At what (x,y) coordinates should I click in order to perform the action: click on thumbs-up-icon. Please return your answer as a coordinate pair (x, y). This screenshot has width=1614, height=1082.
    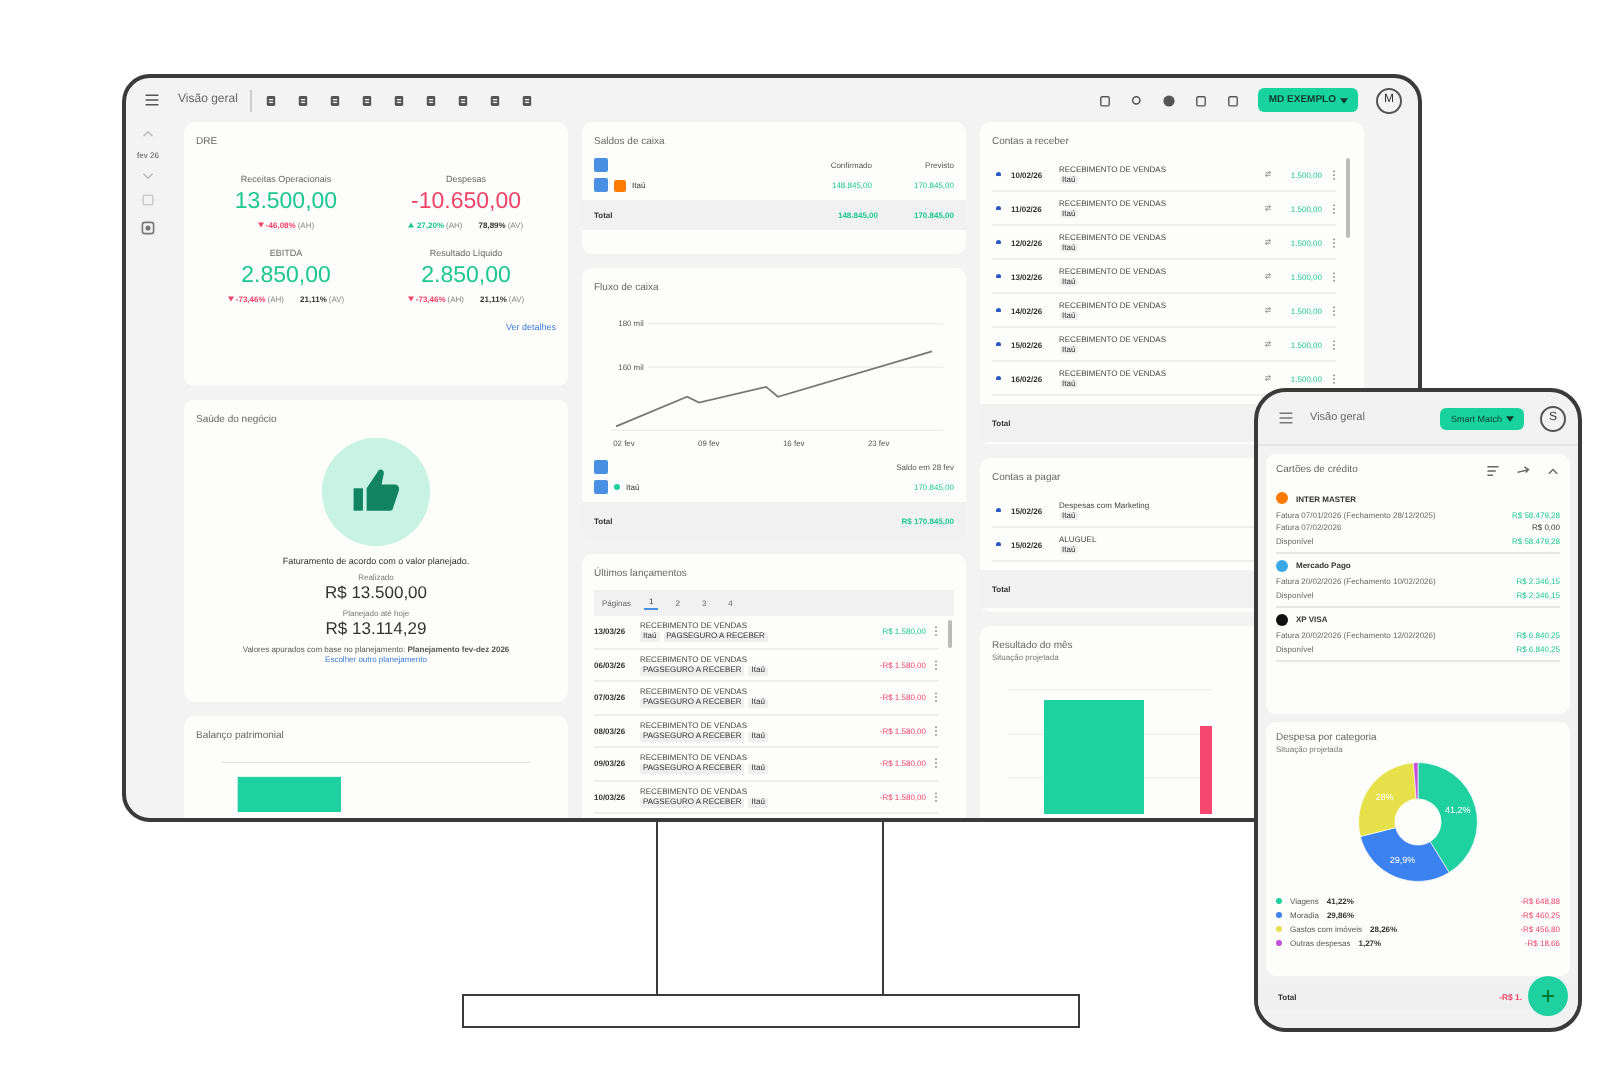
    Looking at the image, I should click on (376, 492).